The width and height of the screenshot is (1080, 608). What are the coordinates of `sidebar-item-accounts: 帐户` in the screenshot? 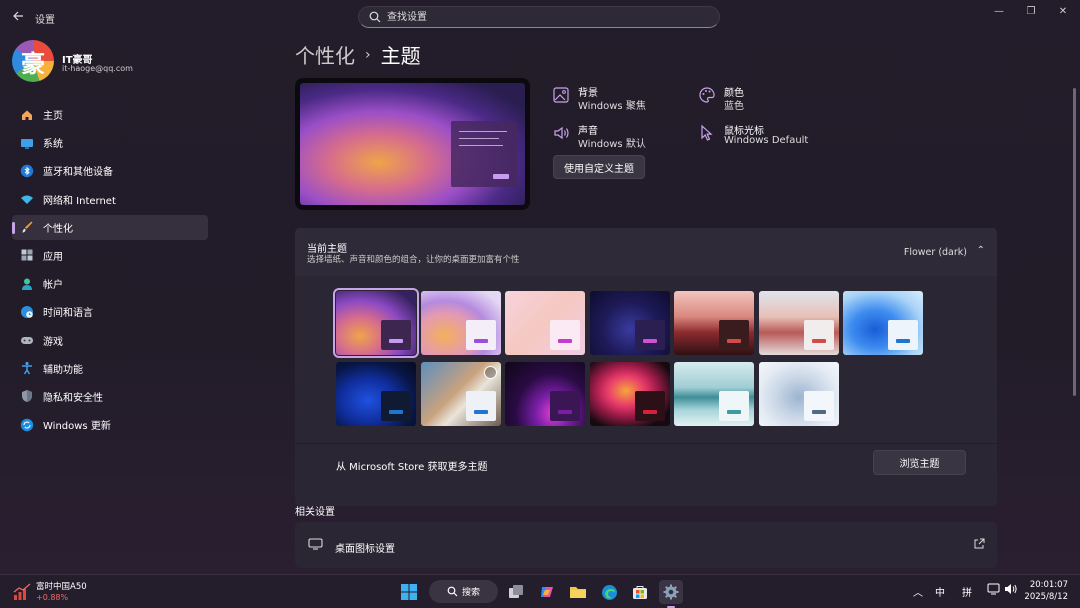 It's located at (110, 283).